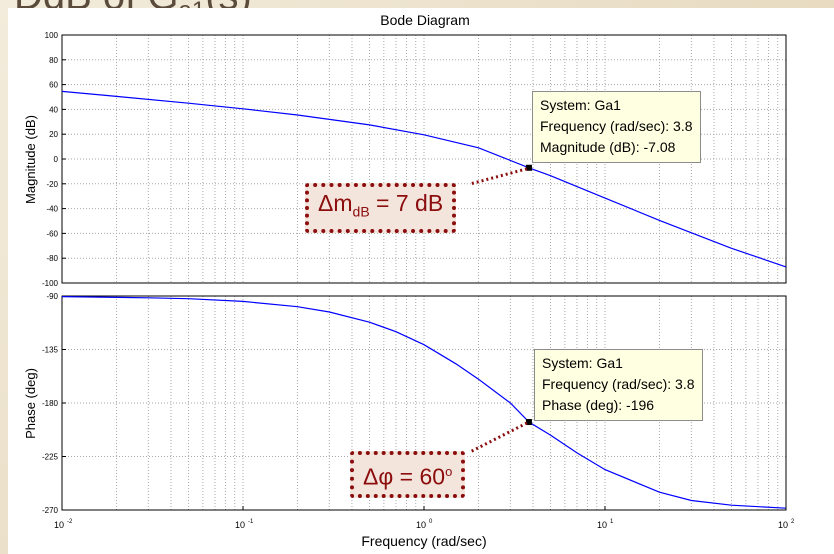 Image resolution: width=834 pixels, height=554 pixels. I want to click on delta-phase-annotation: Δφ = 60o, so click(408, 474).